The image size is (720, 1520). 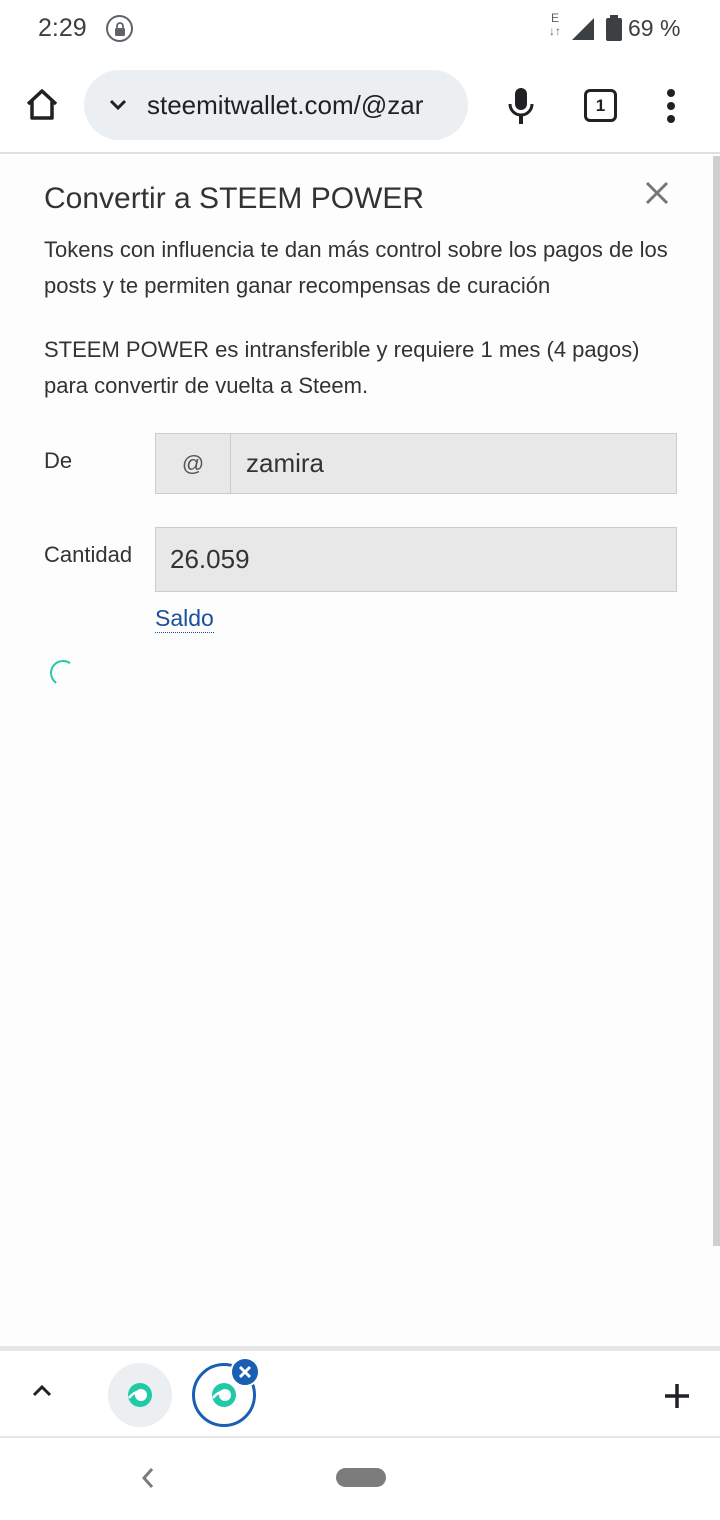 I want to click on loading-spinner-icon, so click(x=63, y=673).